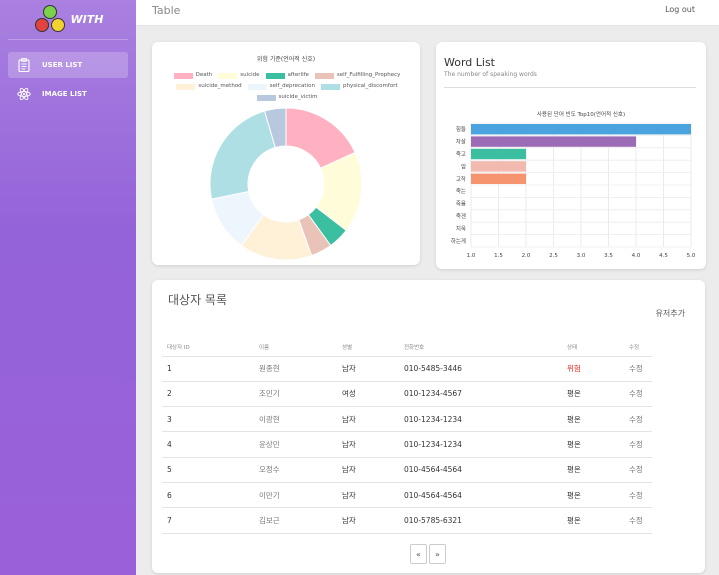  Describe the element at coordinates (295, 444) in the screenshot. I see `cell-name: 윤상민` at that location.